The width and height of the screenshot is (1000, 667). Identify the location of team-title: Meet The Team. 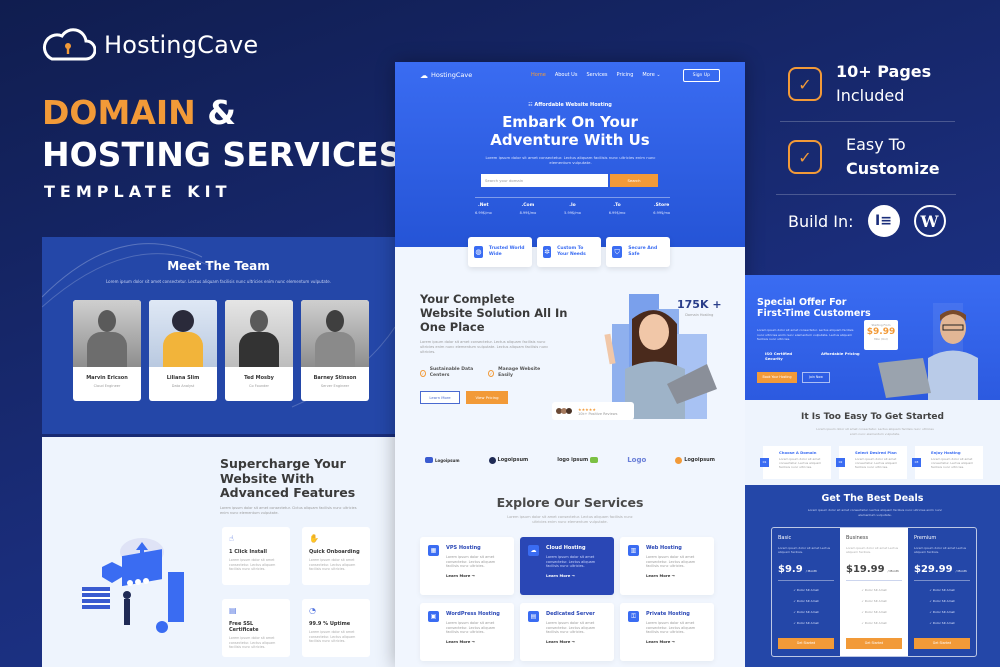
(218, 266).